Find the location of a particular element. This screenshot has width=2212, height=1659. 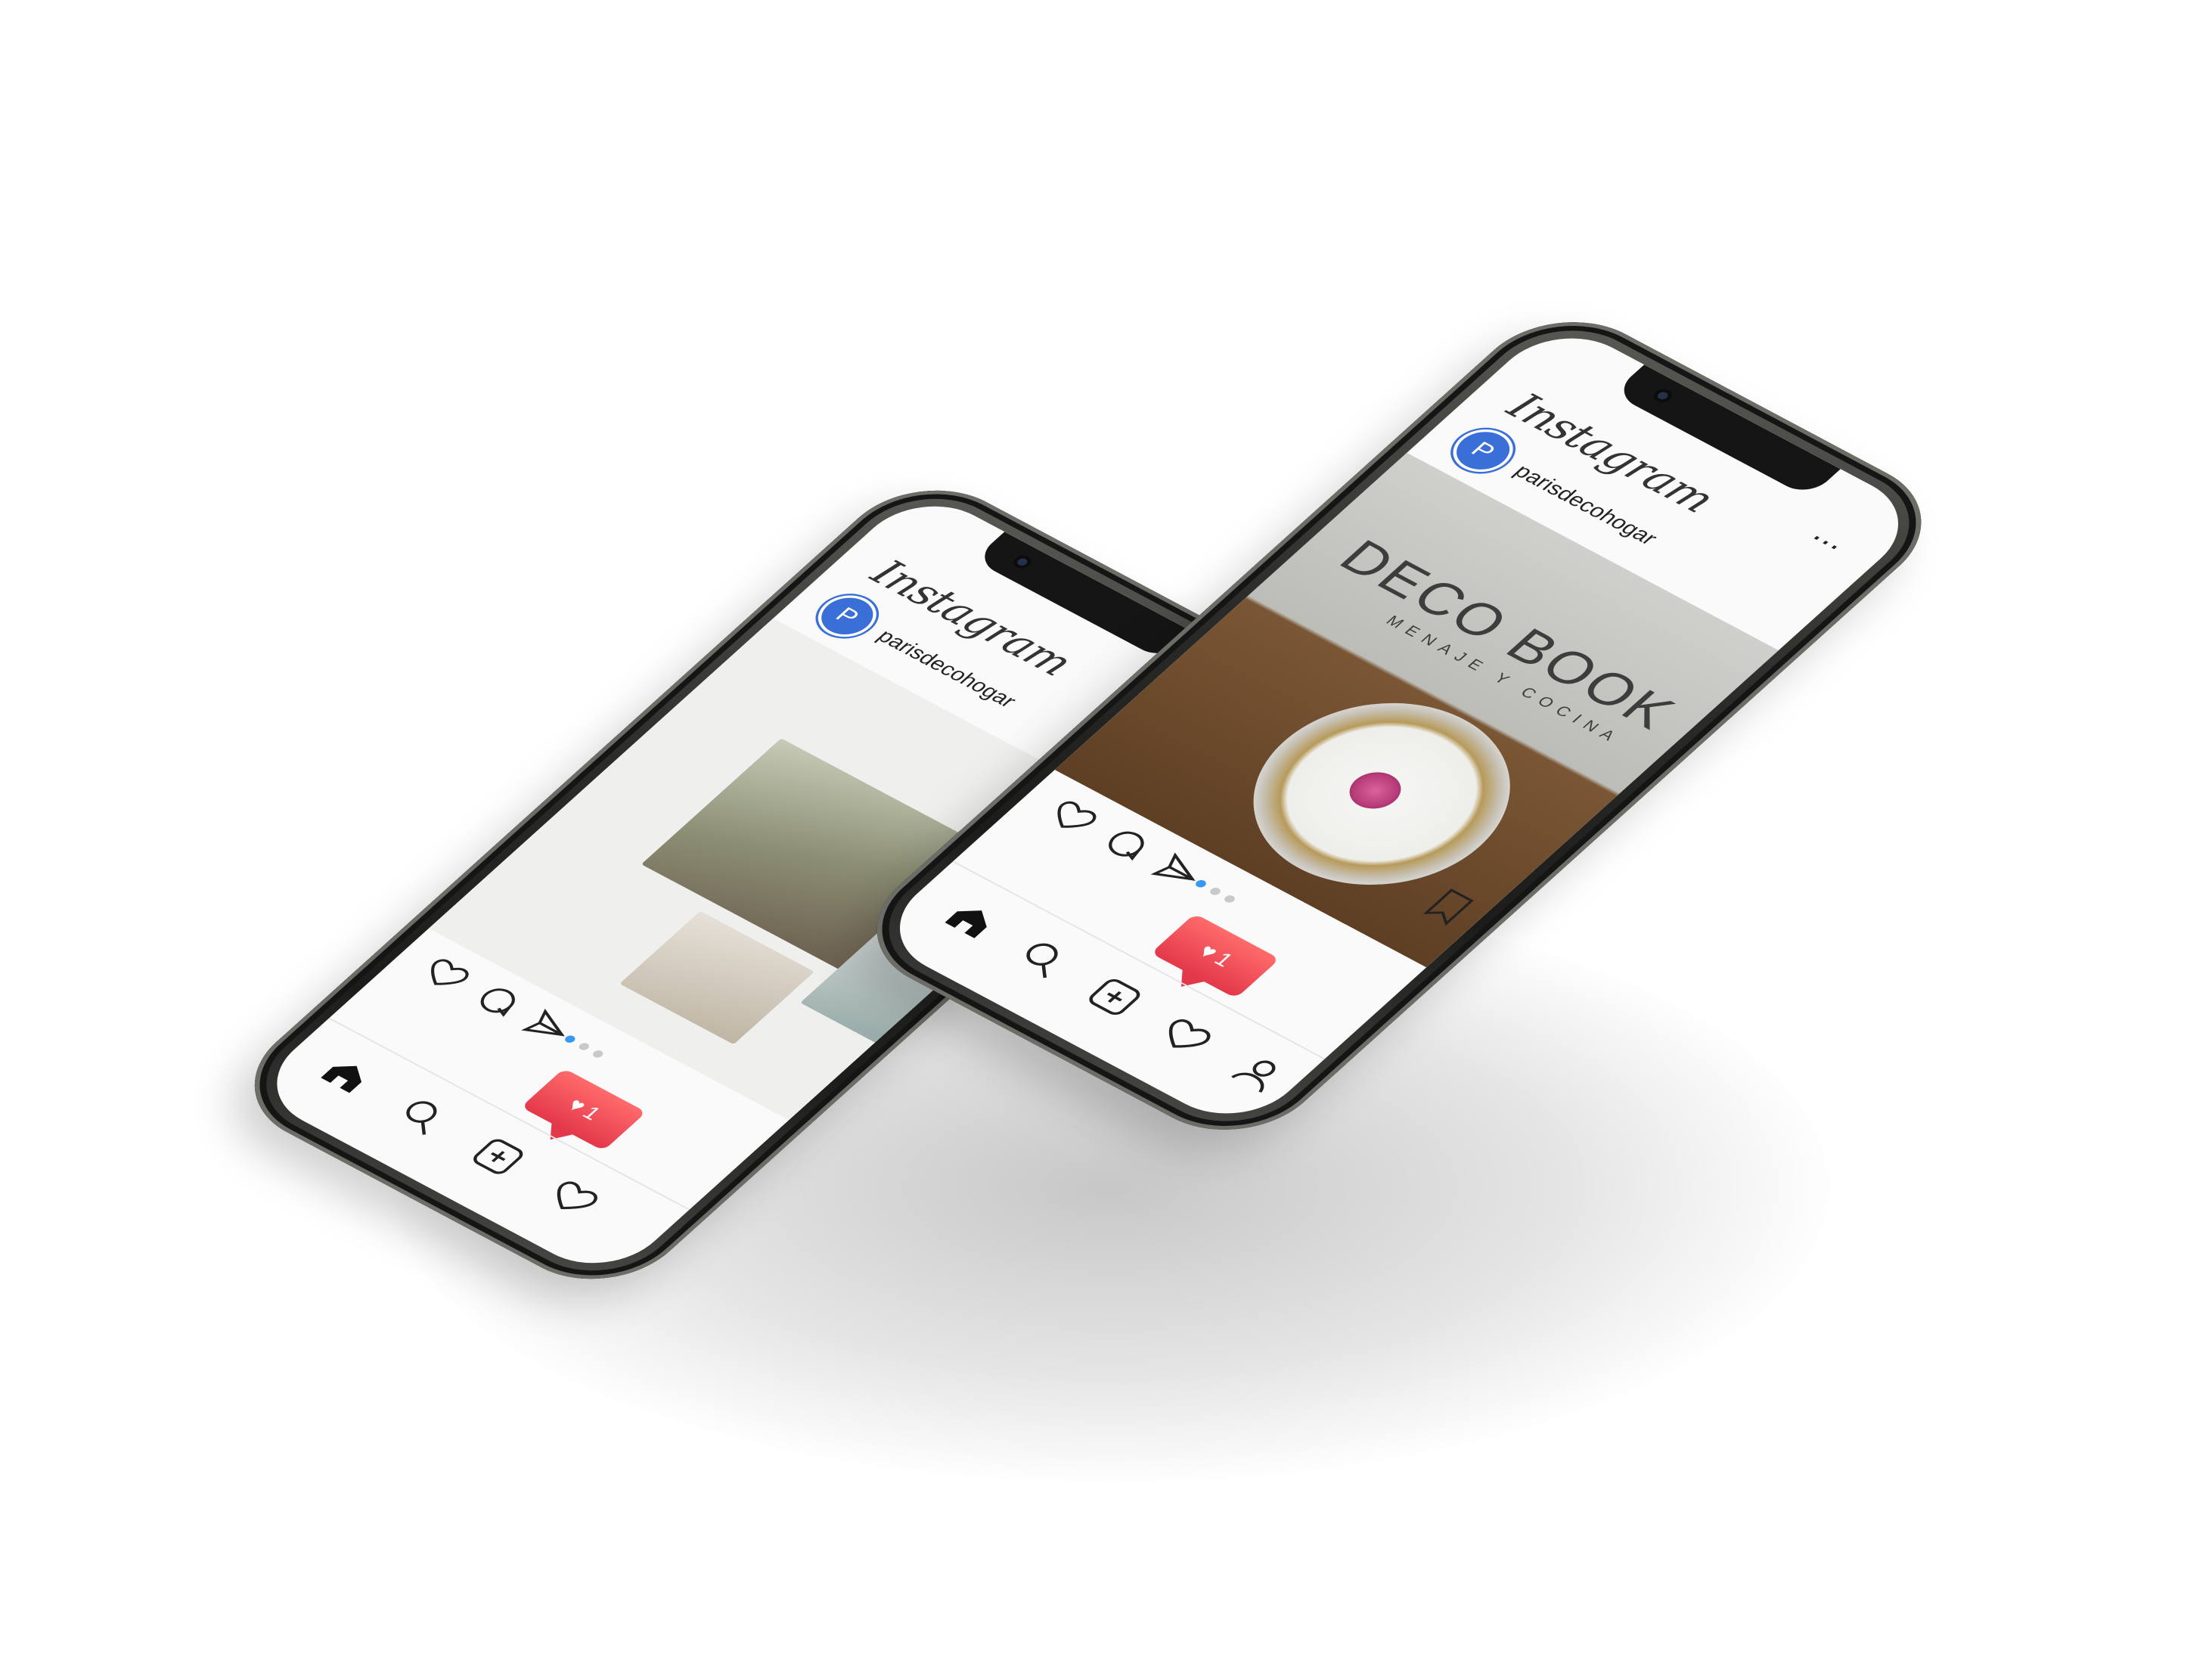

bookmark-icon is located at coordinates (1450, 907).